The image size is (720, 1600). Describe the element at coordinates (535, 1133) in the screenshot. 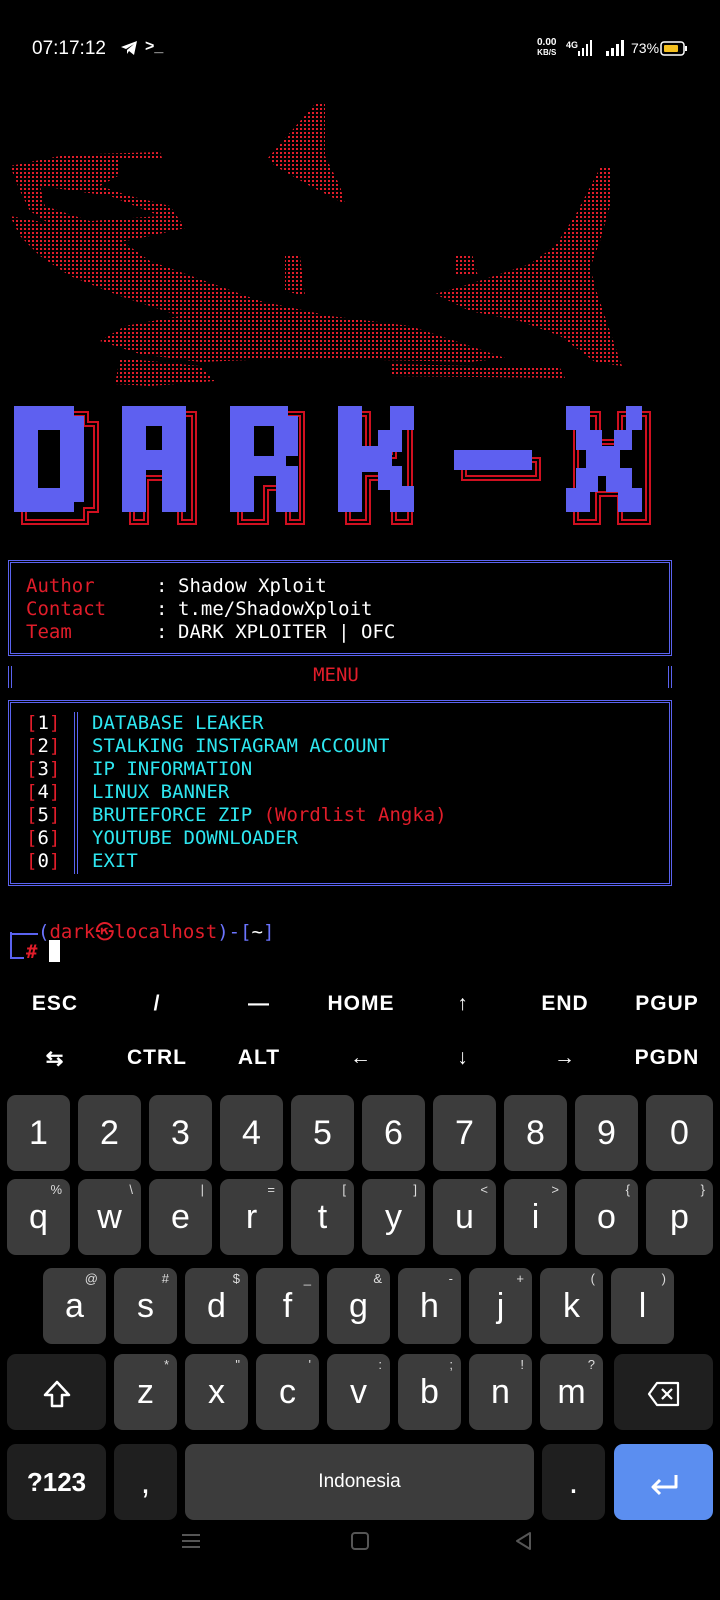

I see `key-8: 8` at that location.